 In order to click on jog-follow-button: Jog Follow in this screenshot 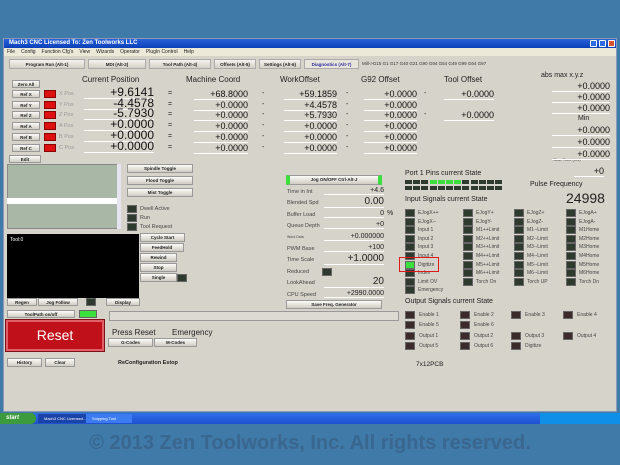, I will do `click(58, 302)`.